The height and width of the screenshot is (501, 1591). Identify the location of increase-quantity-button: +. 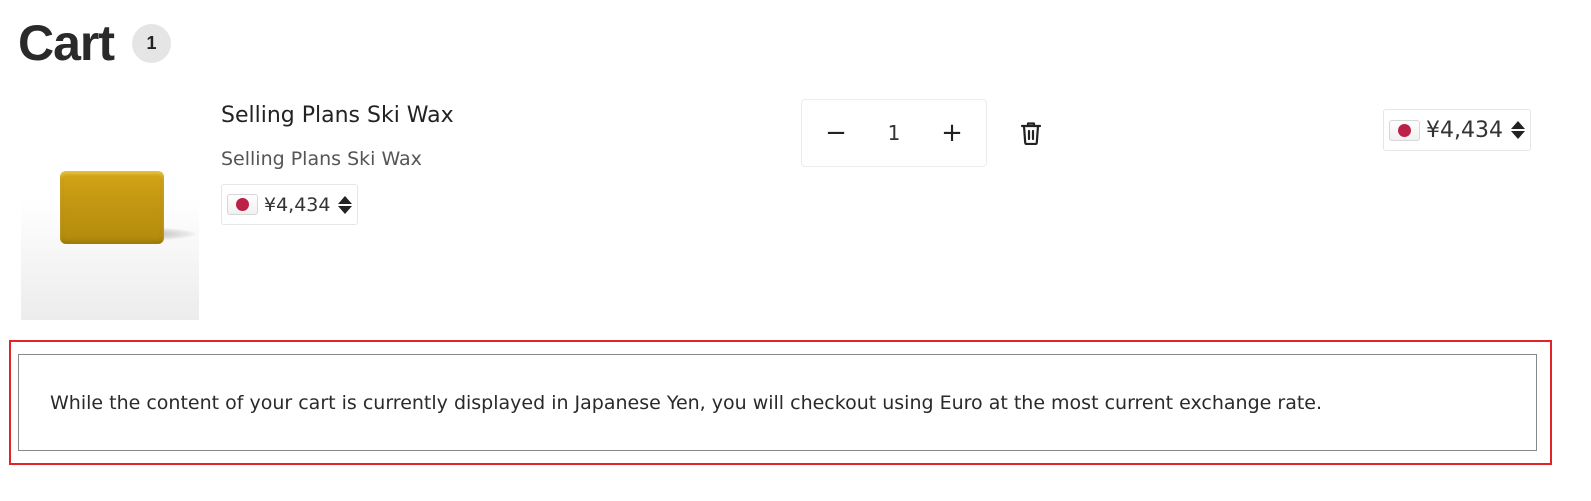
(952, 133).